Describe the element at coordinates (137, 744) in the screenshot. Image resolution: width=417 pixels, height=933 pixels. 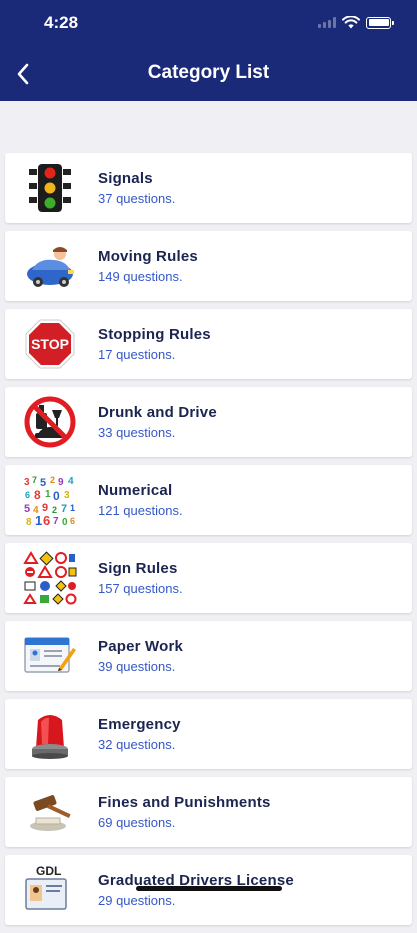
I see `question-count: 32 questions.` at that location.